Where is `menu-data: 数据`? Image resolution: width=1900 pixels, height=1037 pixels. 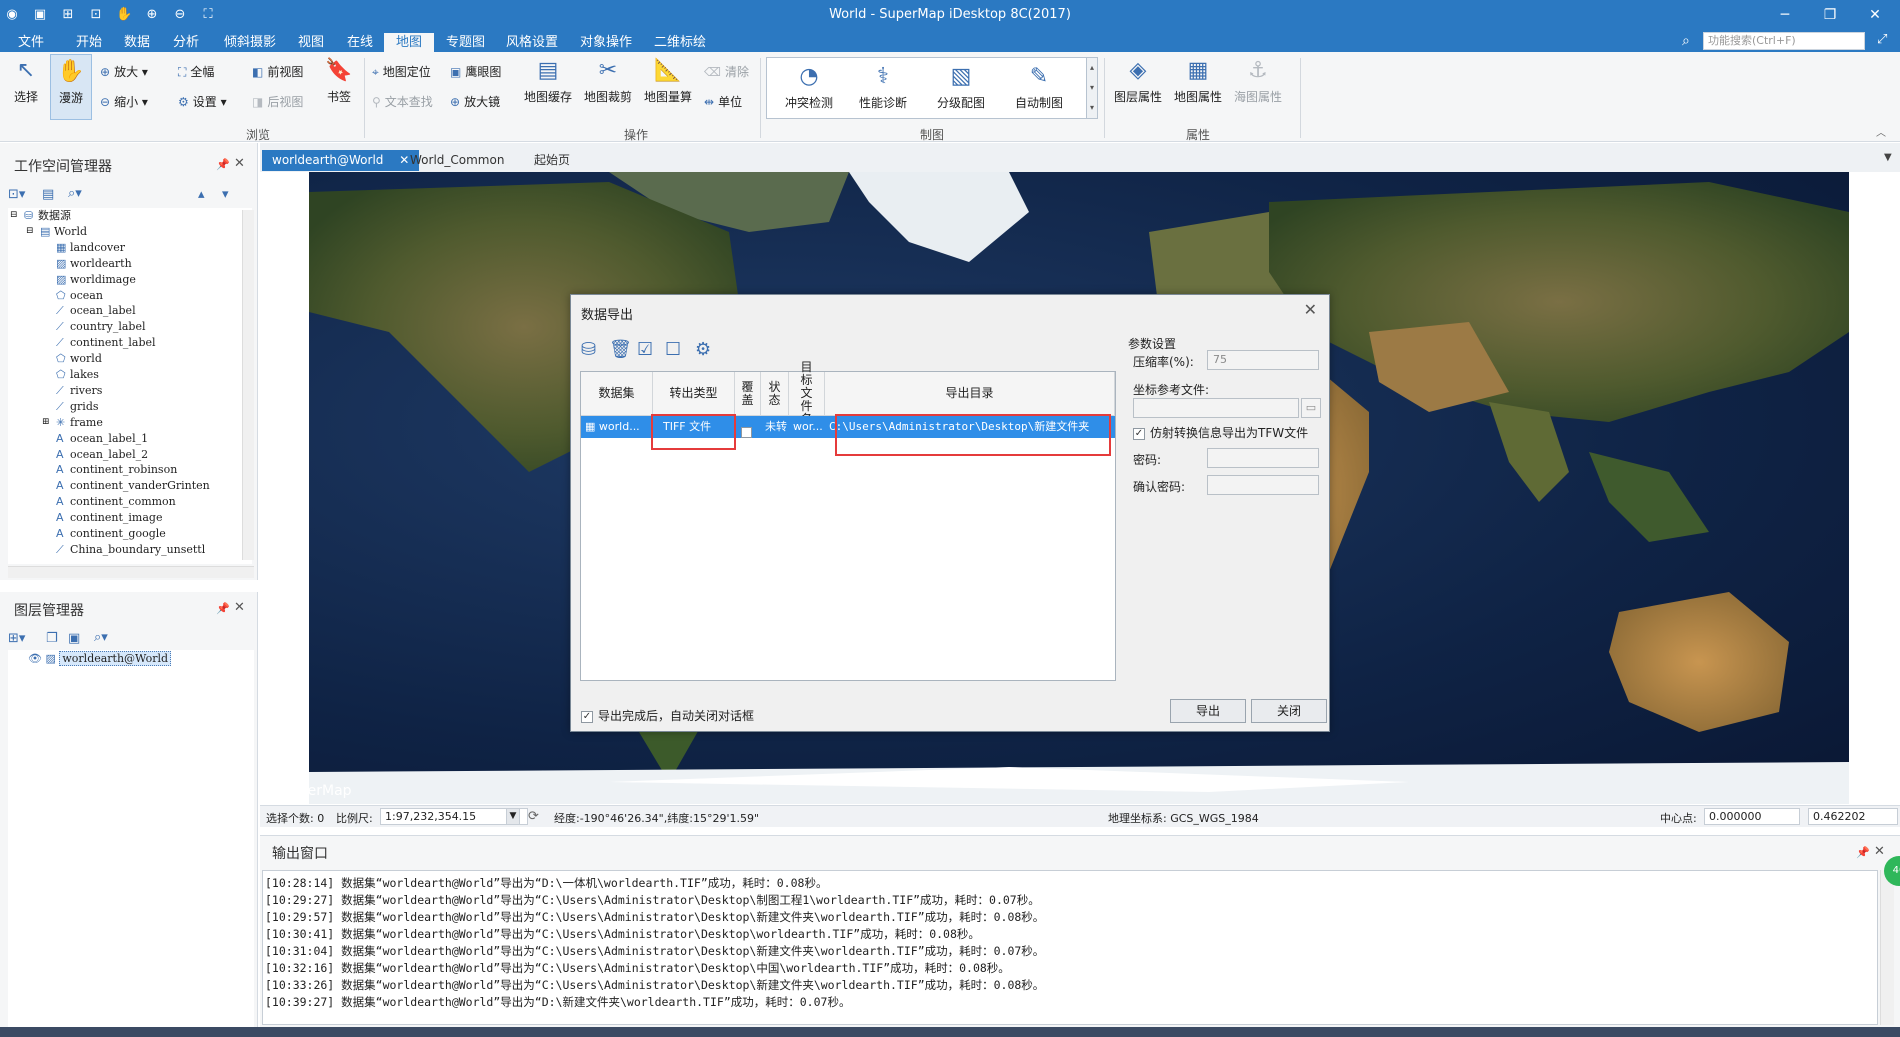 menu-data: 数据 is located at coordinates (137, 42).